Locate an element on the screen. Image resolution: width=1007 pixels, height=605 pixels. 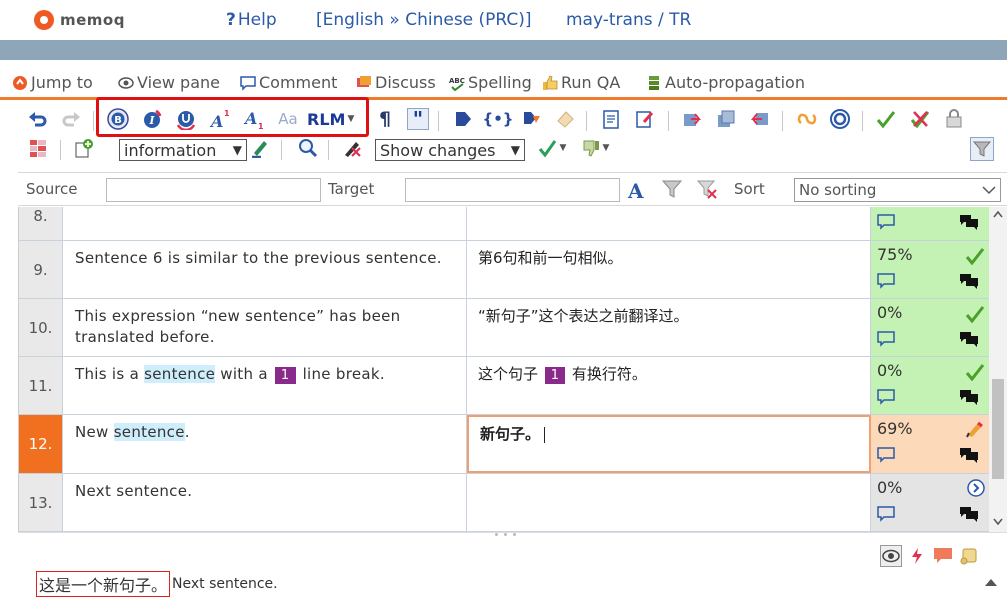
information-select: information ▼ is located at coordinates (183, 150).